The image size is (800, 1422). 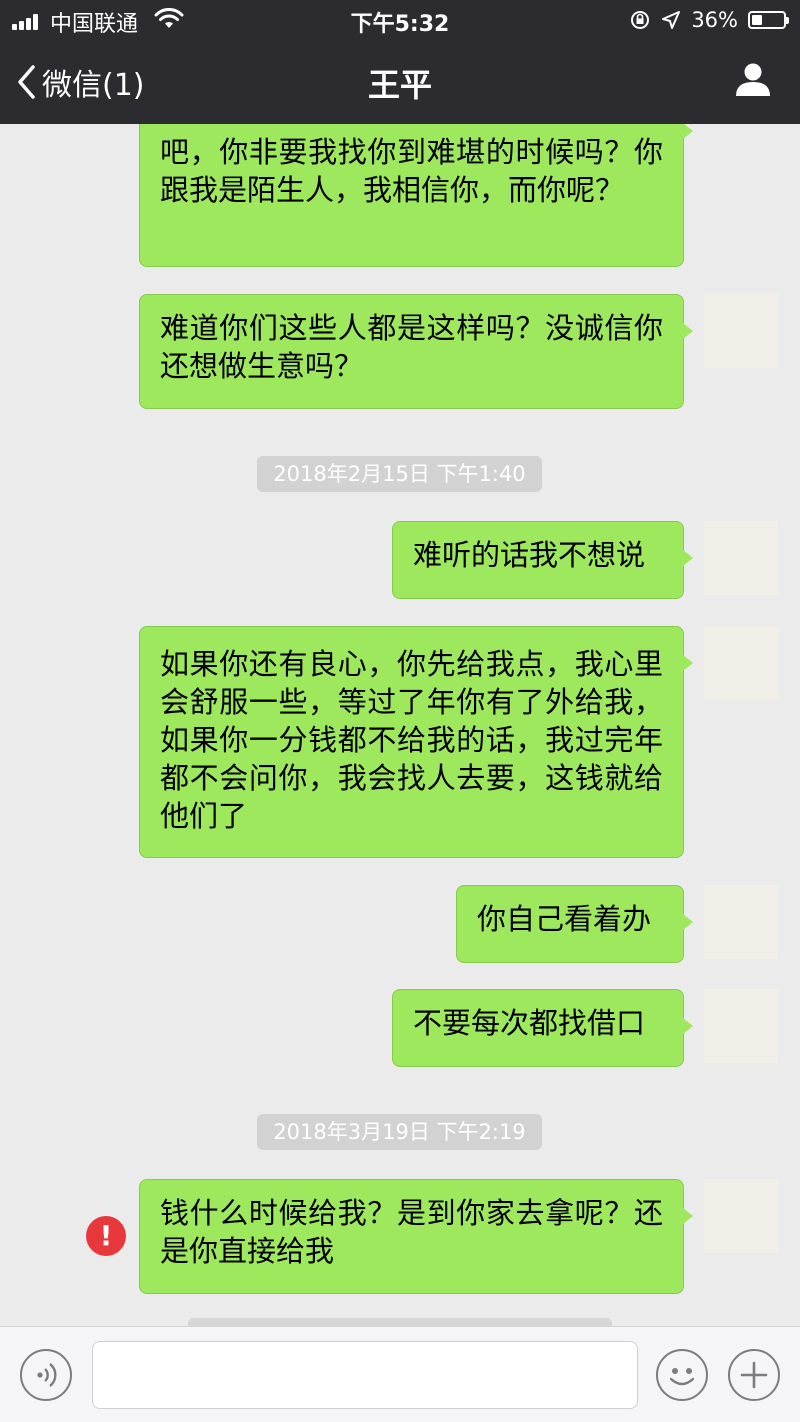 I want to click on more-button, so click(x=754, y=1375).